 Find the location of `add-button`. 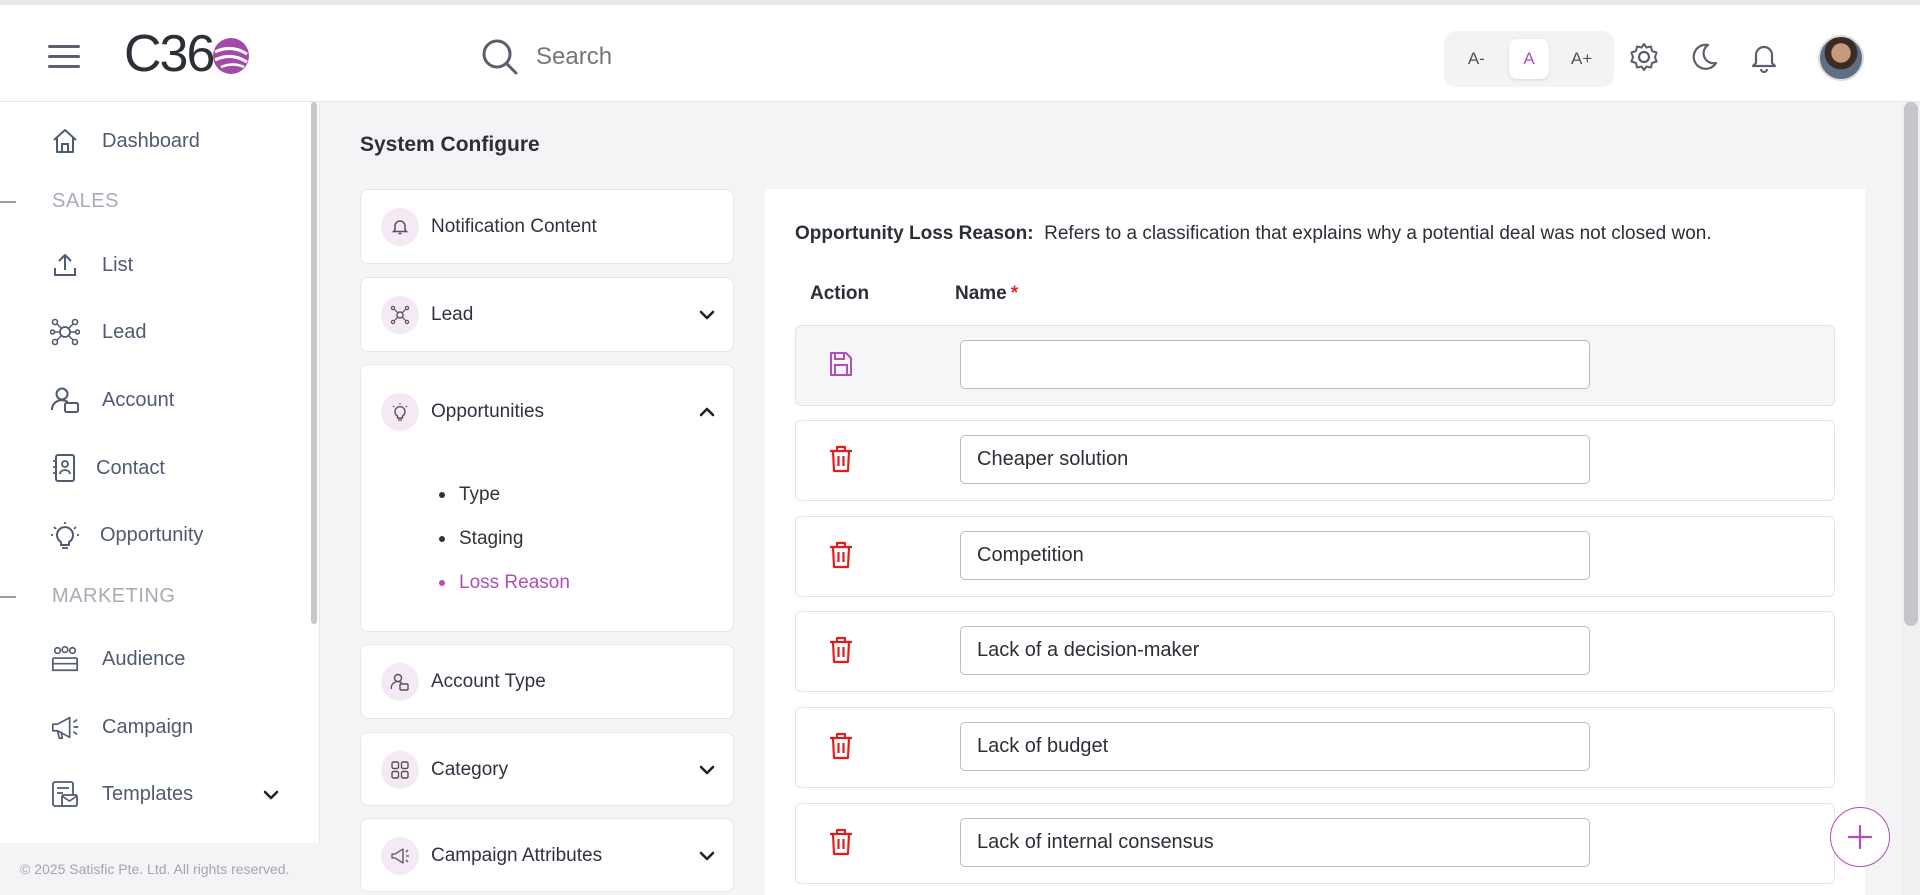

add-button is located at coordinates (1860, 837).